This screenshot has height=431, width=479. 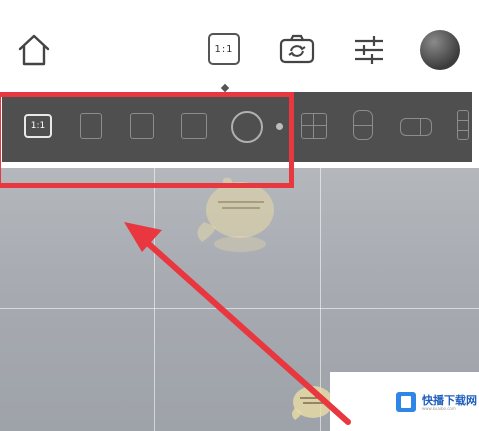 I want to click on brand-logo-icon, so click(x=406, y=402).